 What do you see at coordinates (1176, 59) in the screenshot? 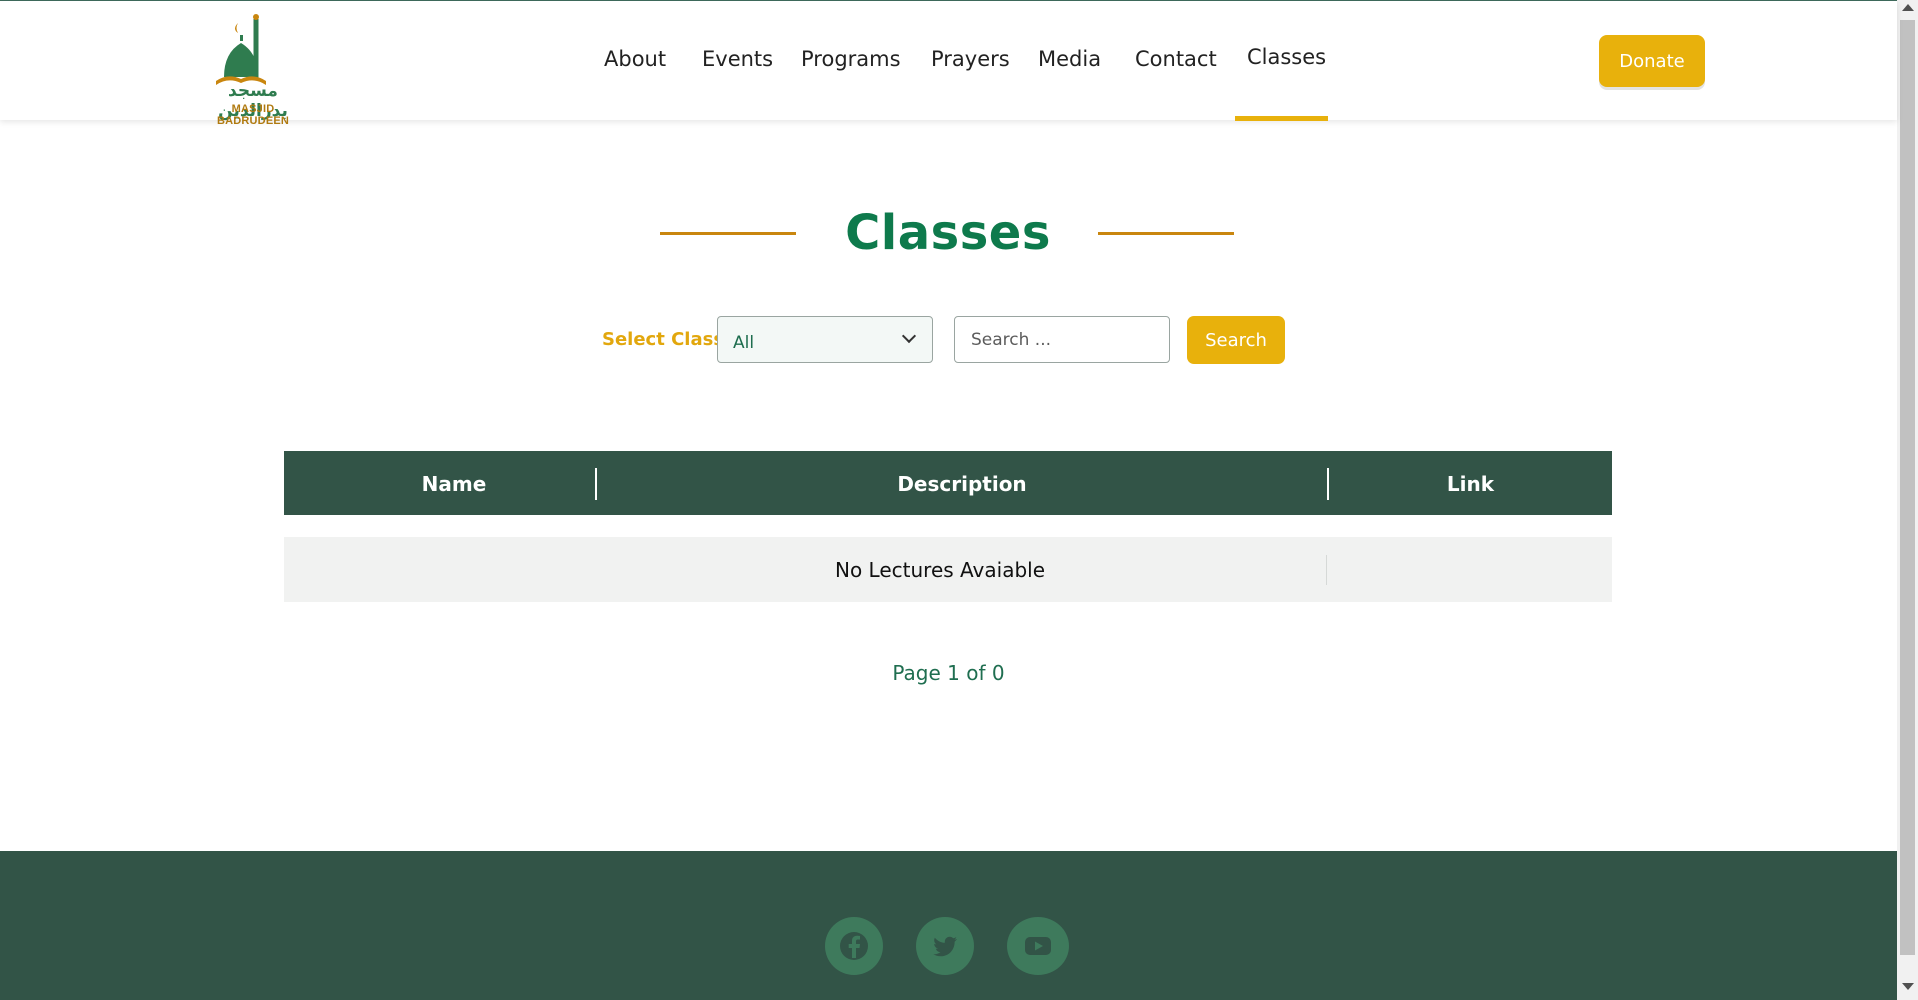
I see `nav-contact: Contact` at bounding box center [1176, 59].